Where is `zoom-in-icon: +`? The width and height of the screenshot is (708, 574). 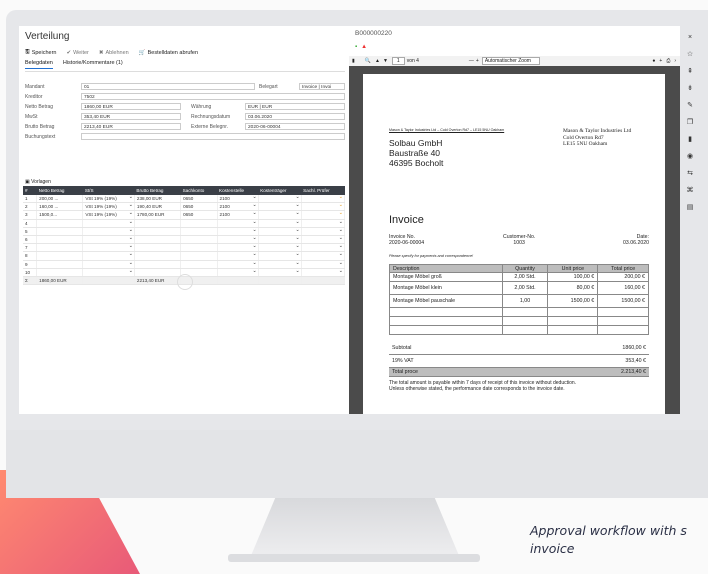 zoom-in-icon: + is located at coordinates (477, 61).